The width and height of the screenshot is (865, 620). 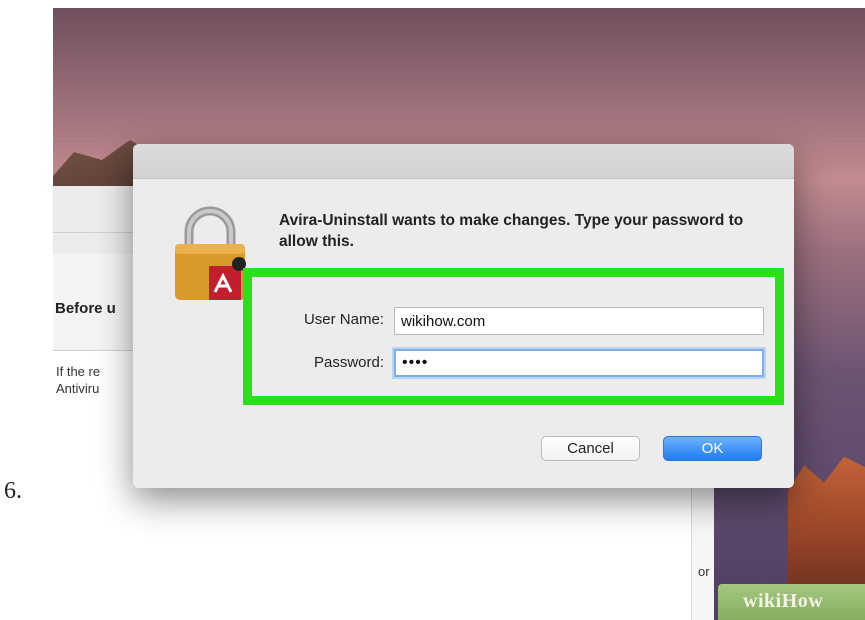 I want to click on watermark-logo: wikiHow, so click(x=783, y=601).